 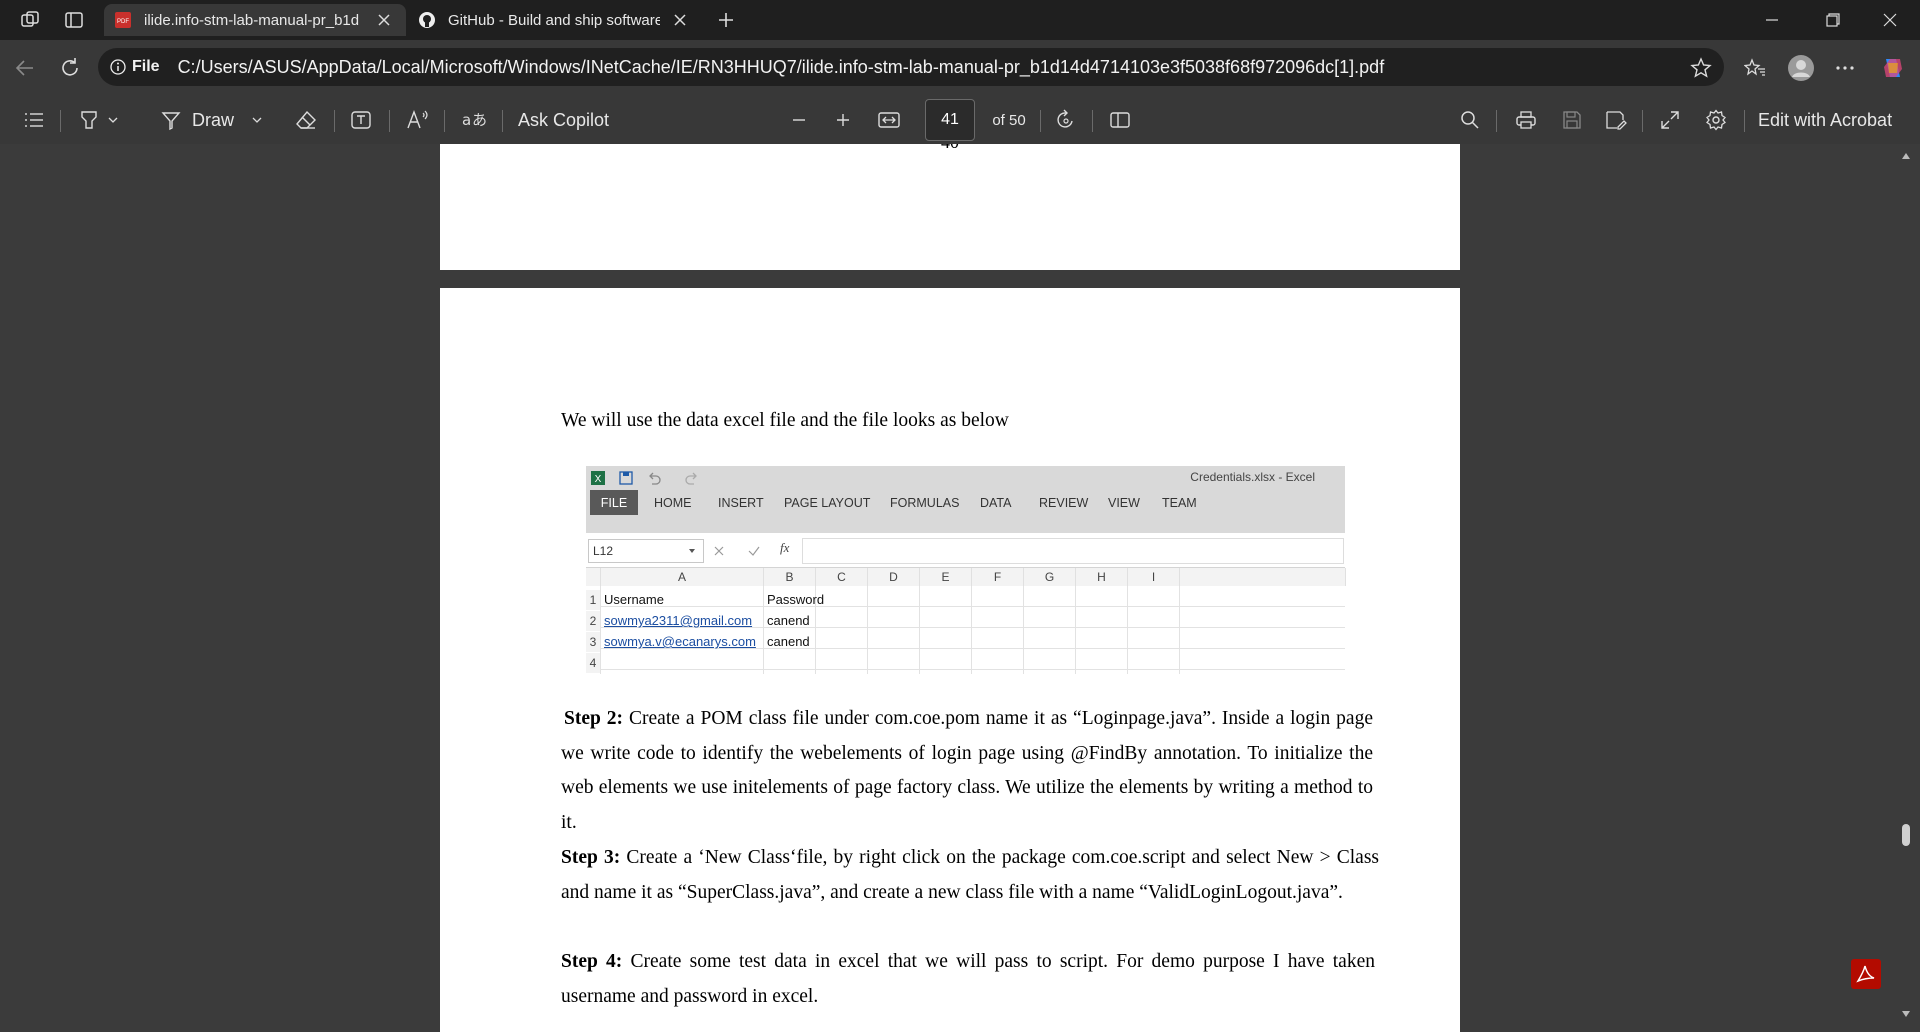 I want to click on acrobat-icon, so click(x=1866, y=974).